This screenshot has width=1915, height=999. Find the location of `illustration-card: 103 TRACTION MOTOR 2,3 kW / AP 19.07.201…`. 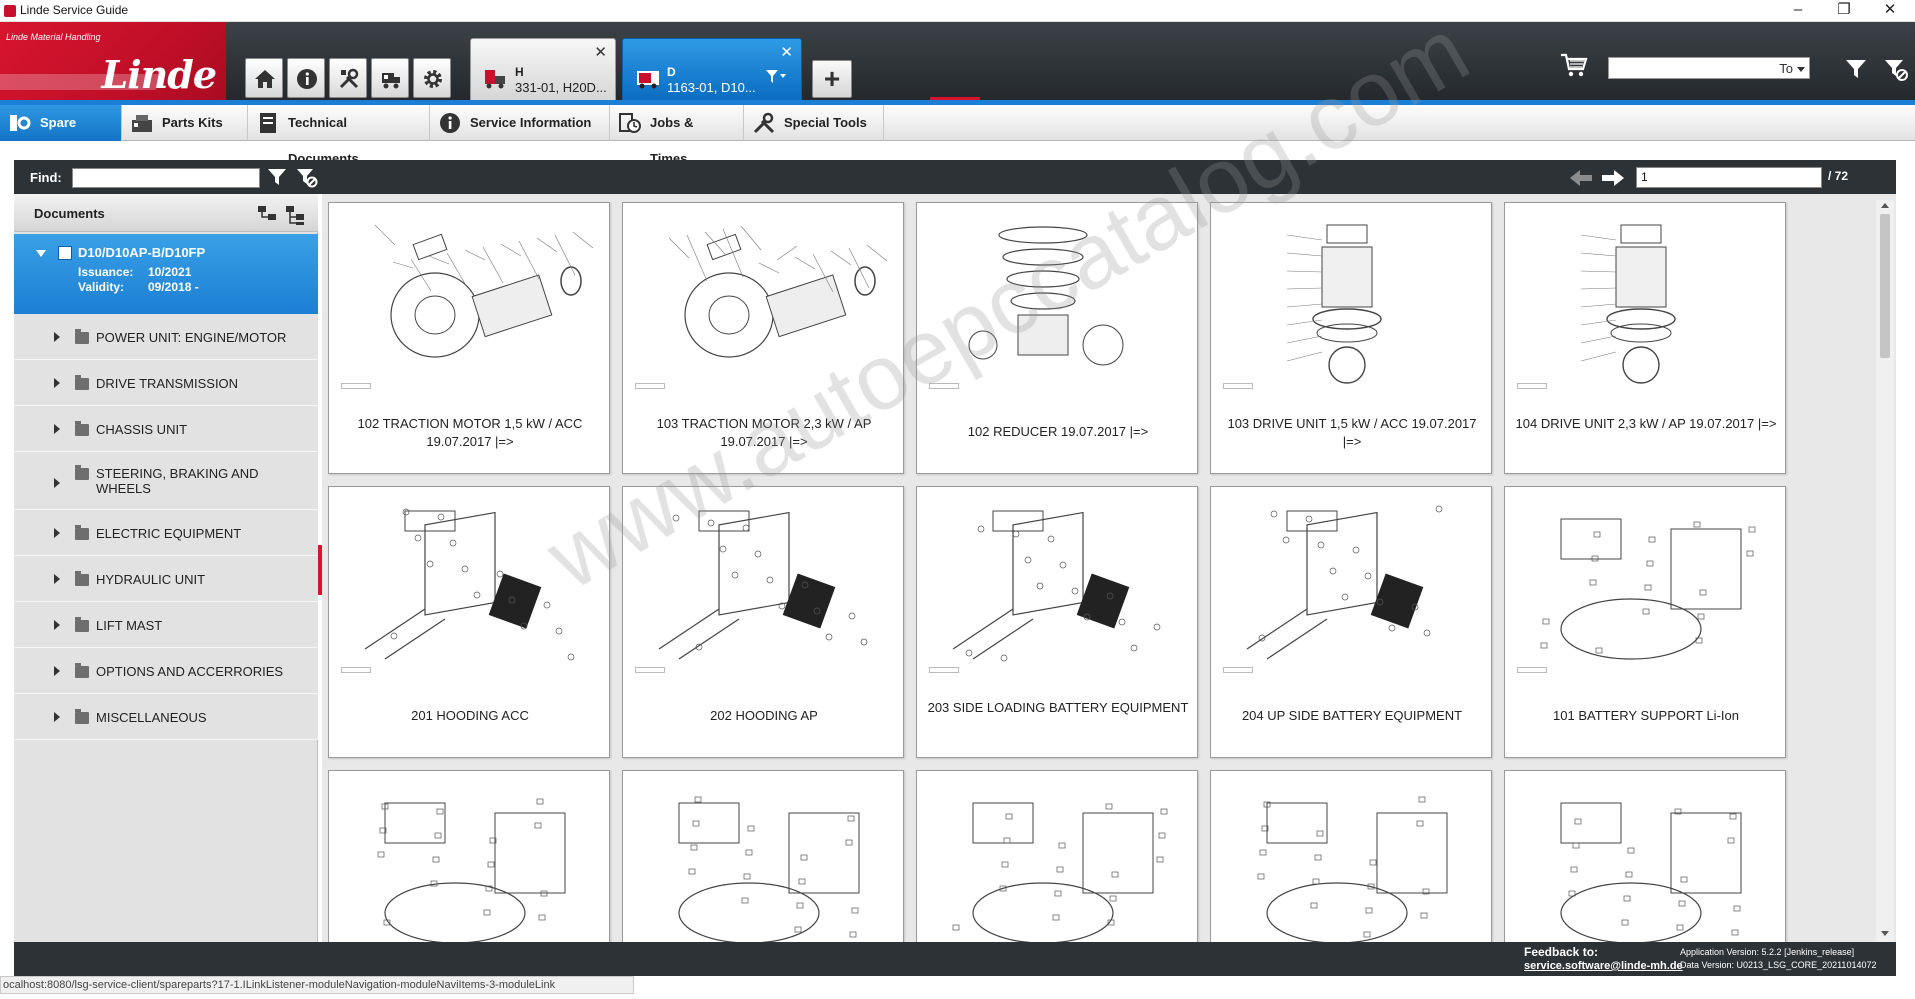

illustration-card: 103 TRACTION MOTOR 2,3 kW / AP 19.07.201… is located at coordinates (763, 338).